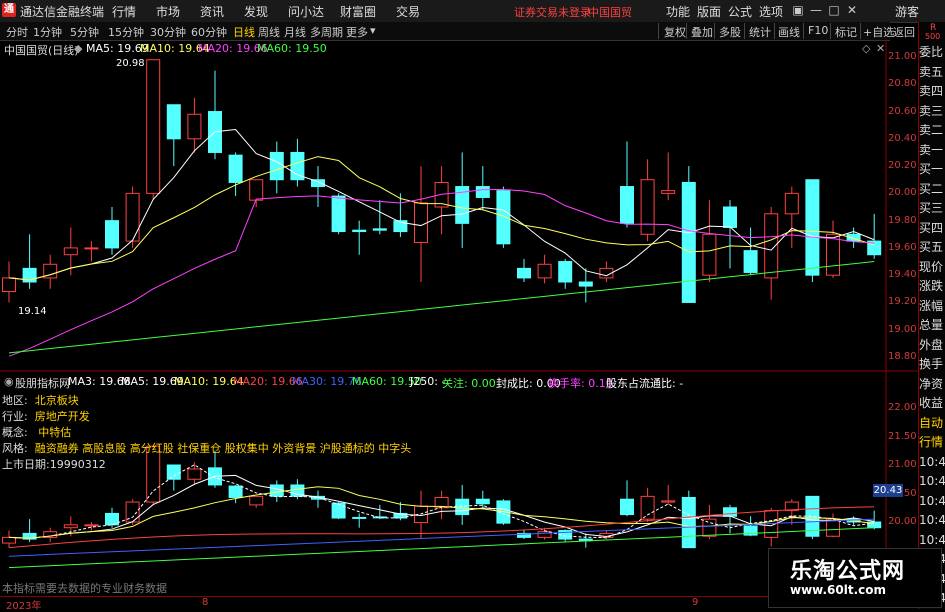  What do you see at coordinates (838, 590) in the screenshot?
I see `watermark-url: www.60lt.com` at bounding box center [838, 590].